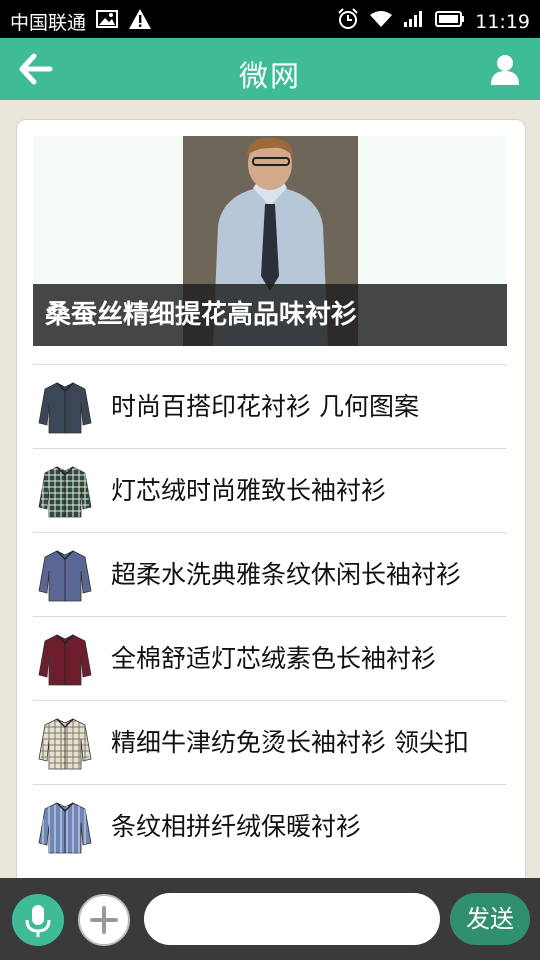 The image size is (540, 960). I want to click on alarm-icon, so click(348, 21).